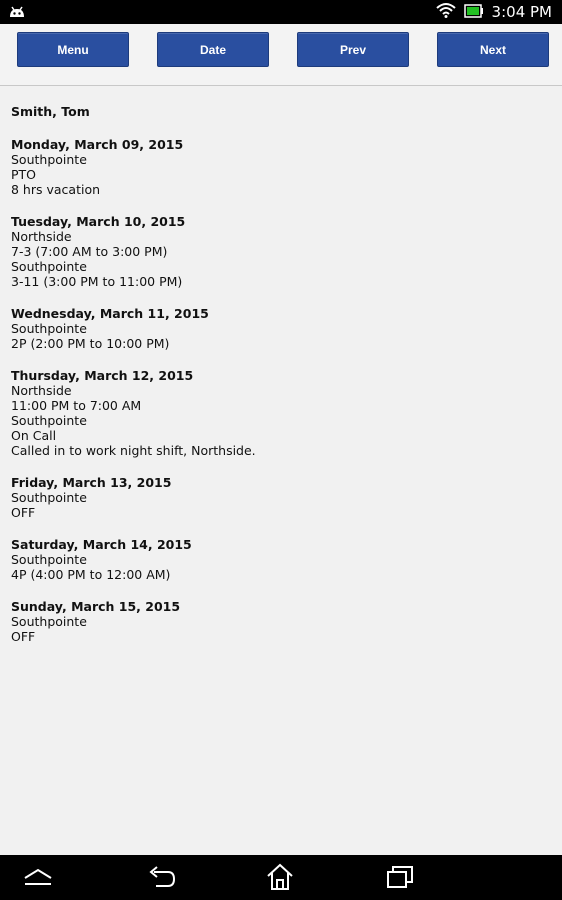 The height and width of the screenshot is (900, 562). Describe the element at coordinates (96, 606) in the screenshot. I see `day-title: Sunday, March 15, 2015` at that location.